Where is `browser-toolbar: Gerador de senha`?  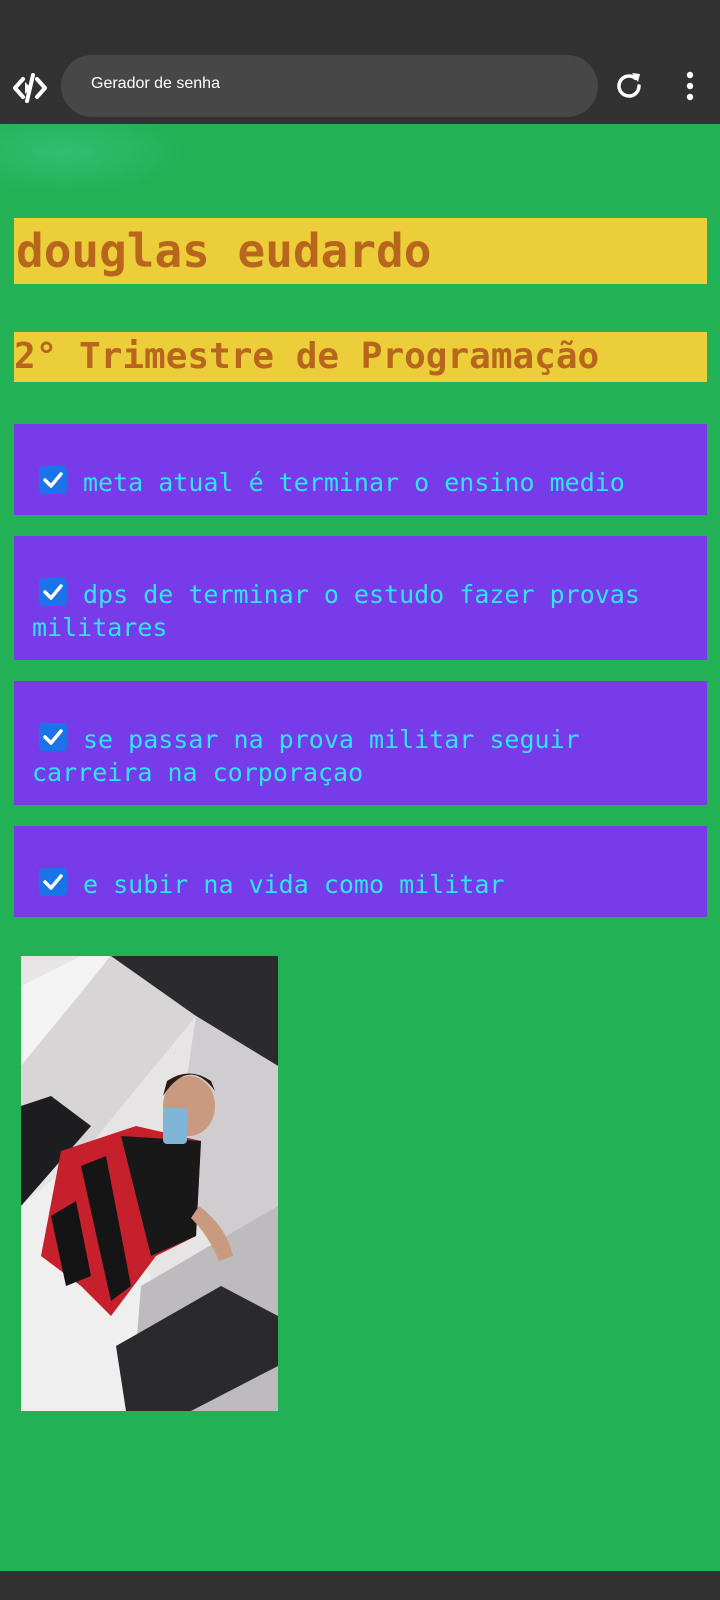
browser-toolbar: Gerador de senha is located at coordinates (360, 88).